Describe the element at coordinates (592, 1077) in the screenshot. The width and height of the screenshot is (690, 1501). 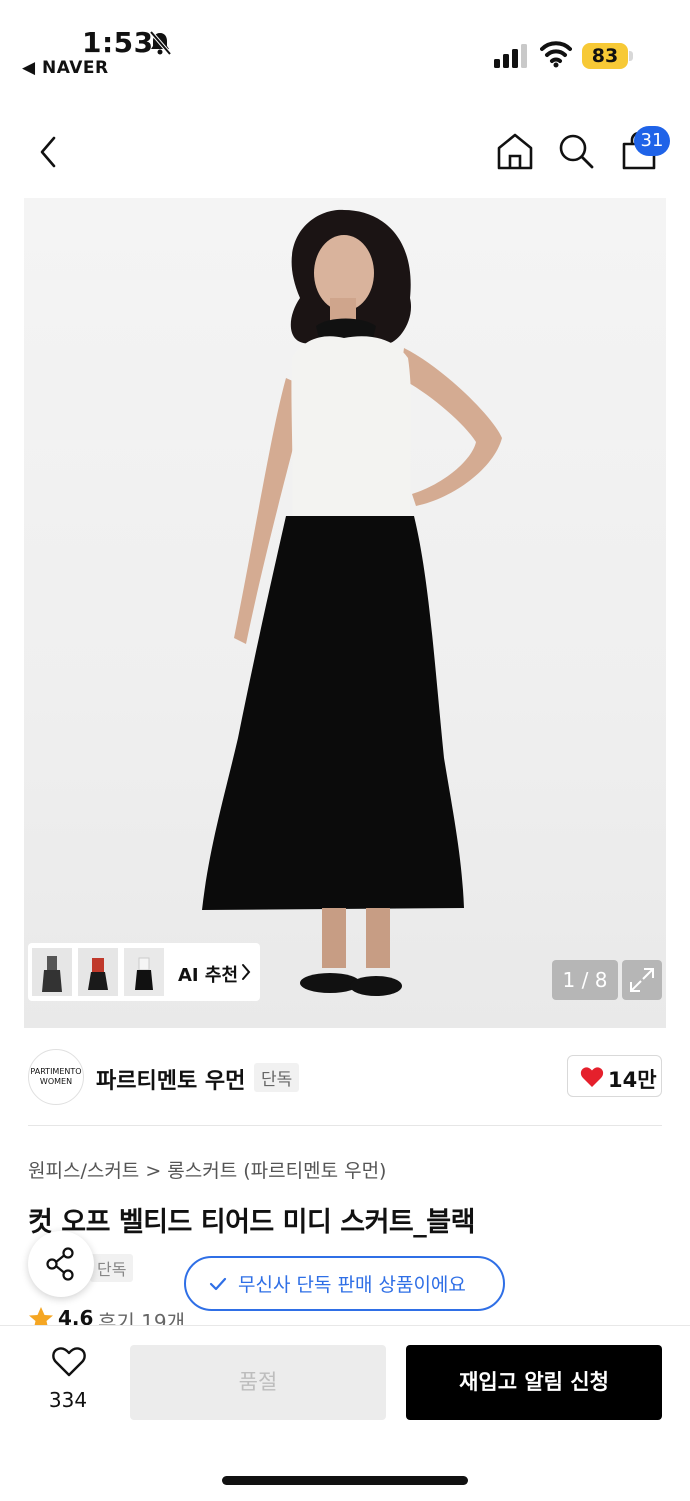
I see `heart-filled-icon` at that location.